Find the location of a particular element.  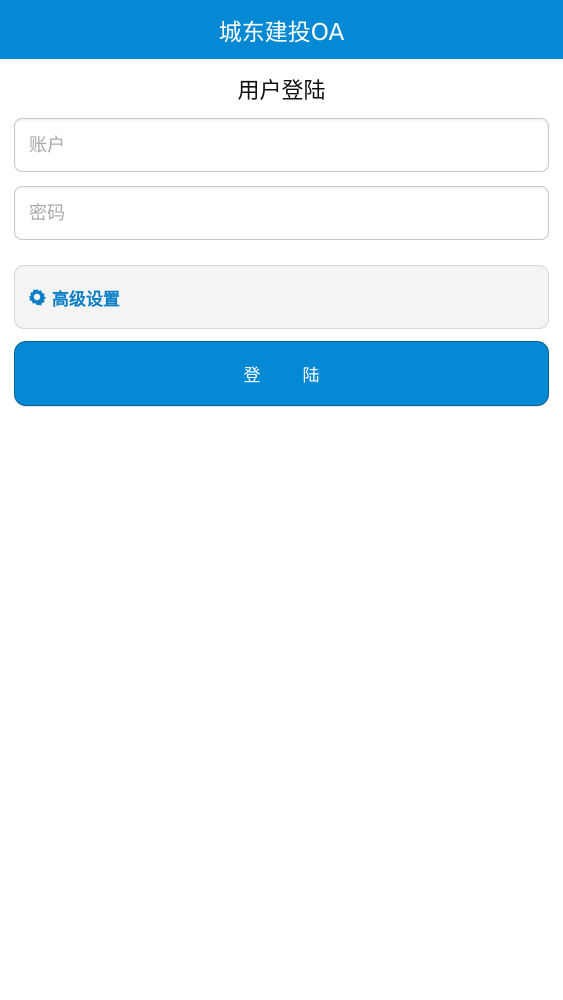

app-title: 城东建投OA is located at coordinates (281, 32).